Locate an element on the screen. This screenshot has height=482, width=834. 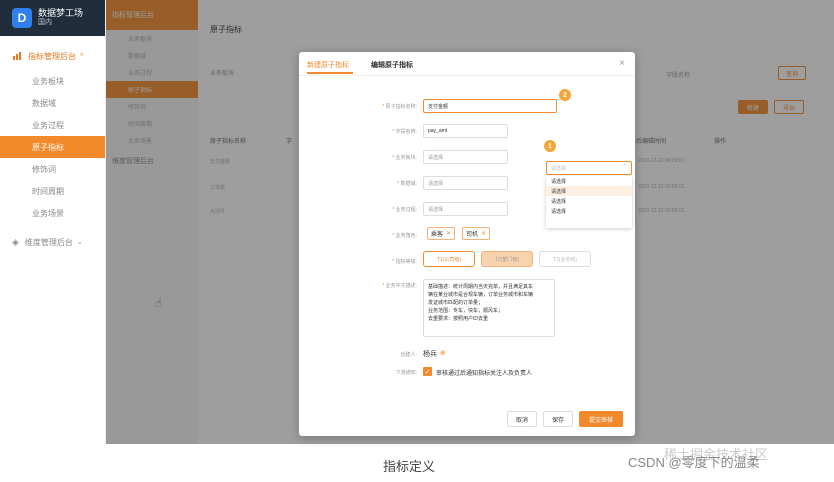
brand-logo: D is located at coordinates (22, 18).